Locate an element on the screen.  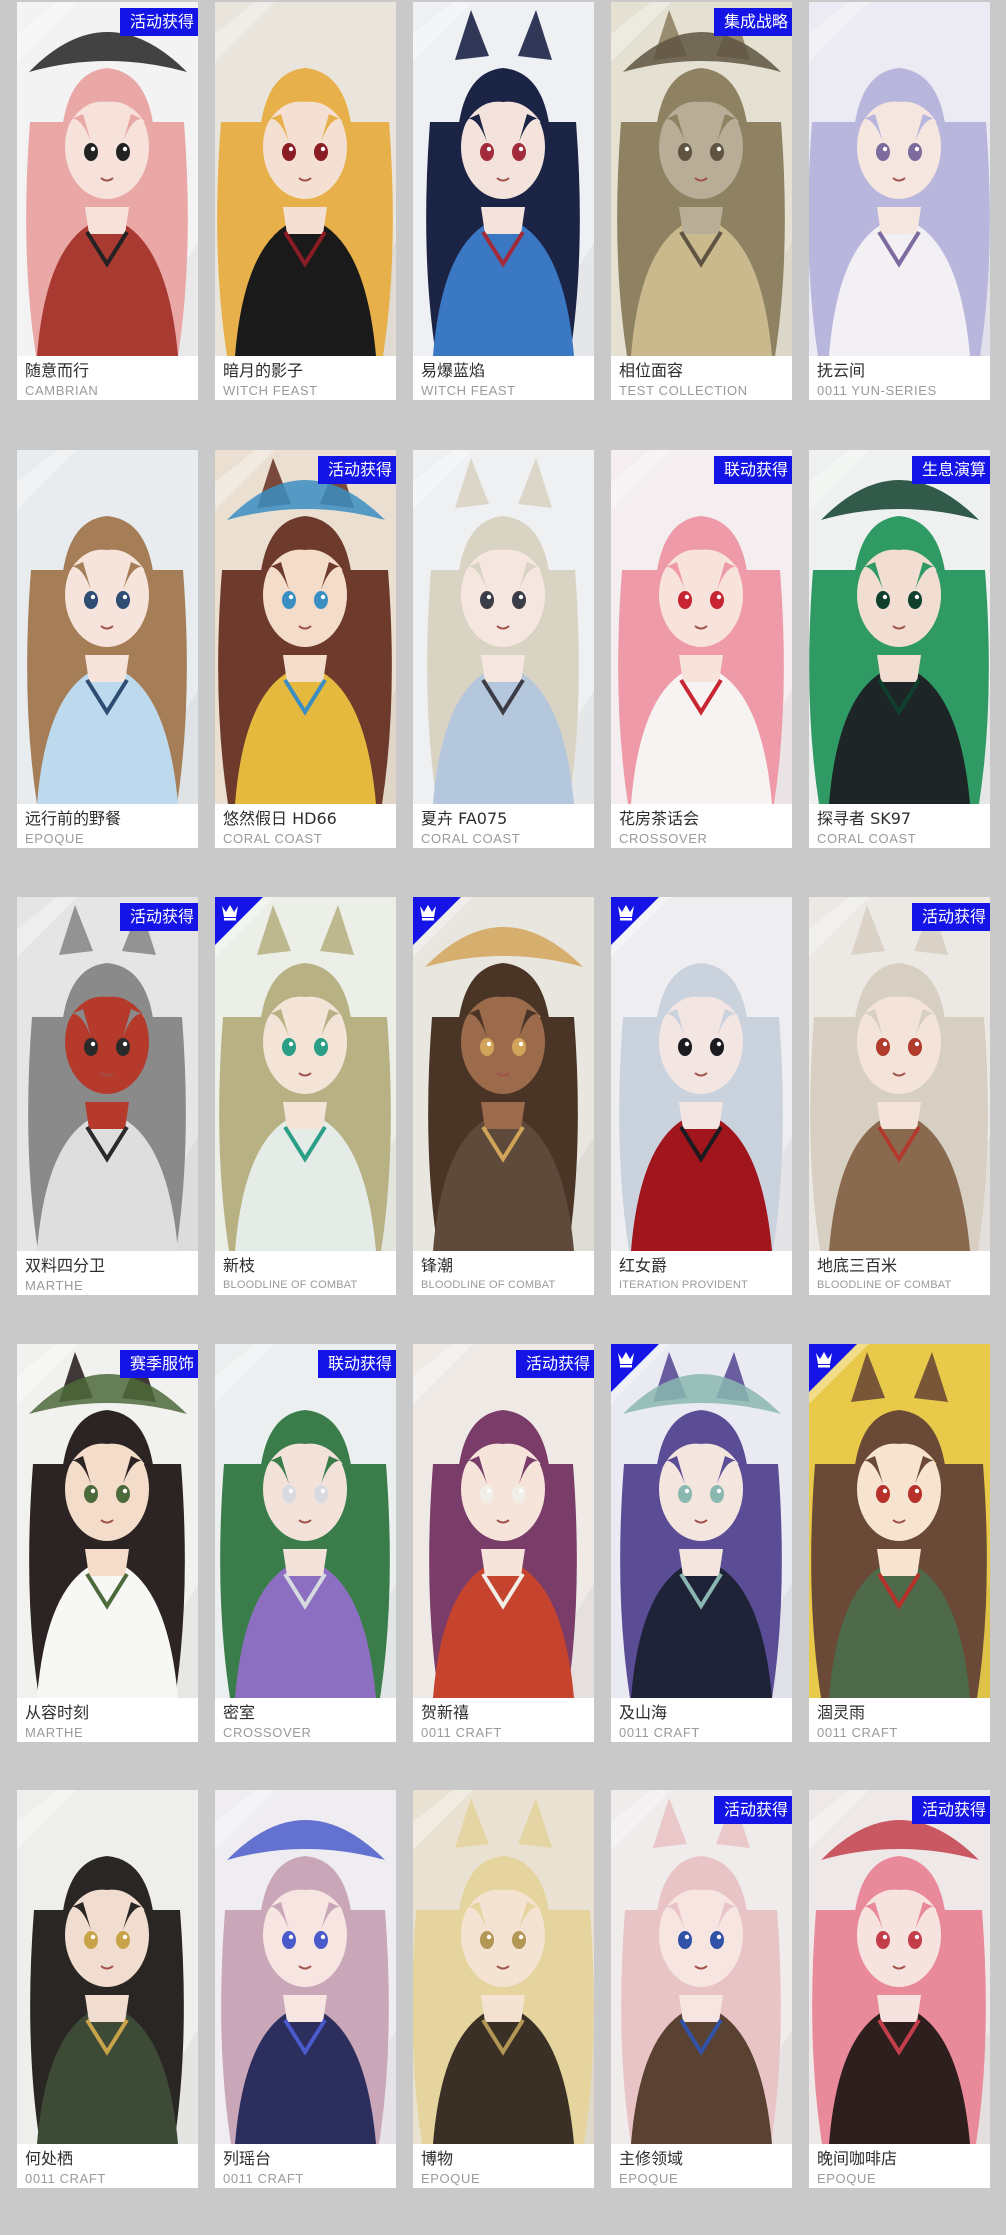
card-caption: 地底三百米 BLOODLINE OF COMBAT is located at coordinates (899, 1273).